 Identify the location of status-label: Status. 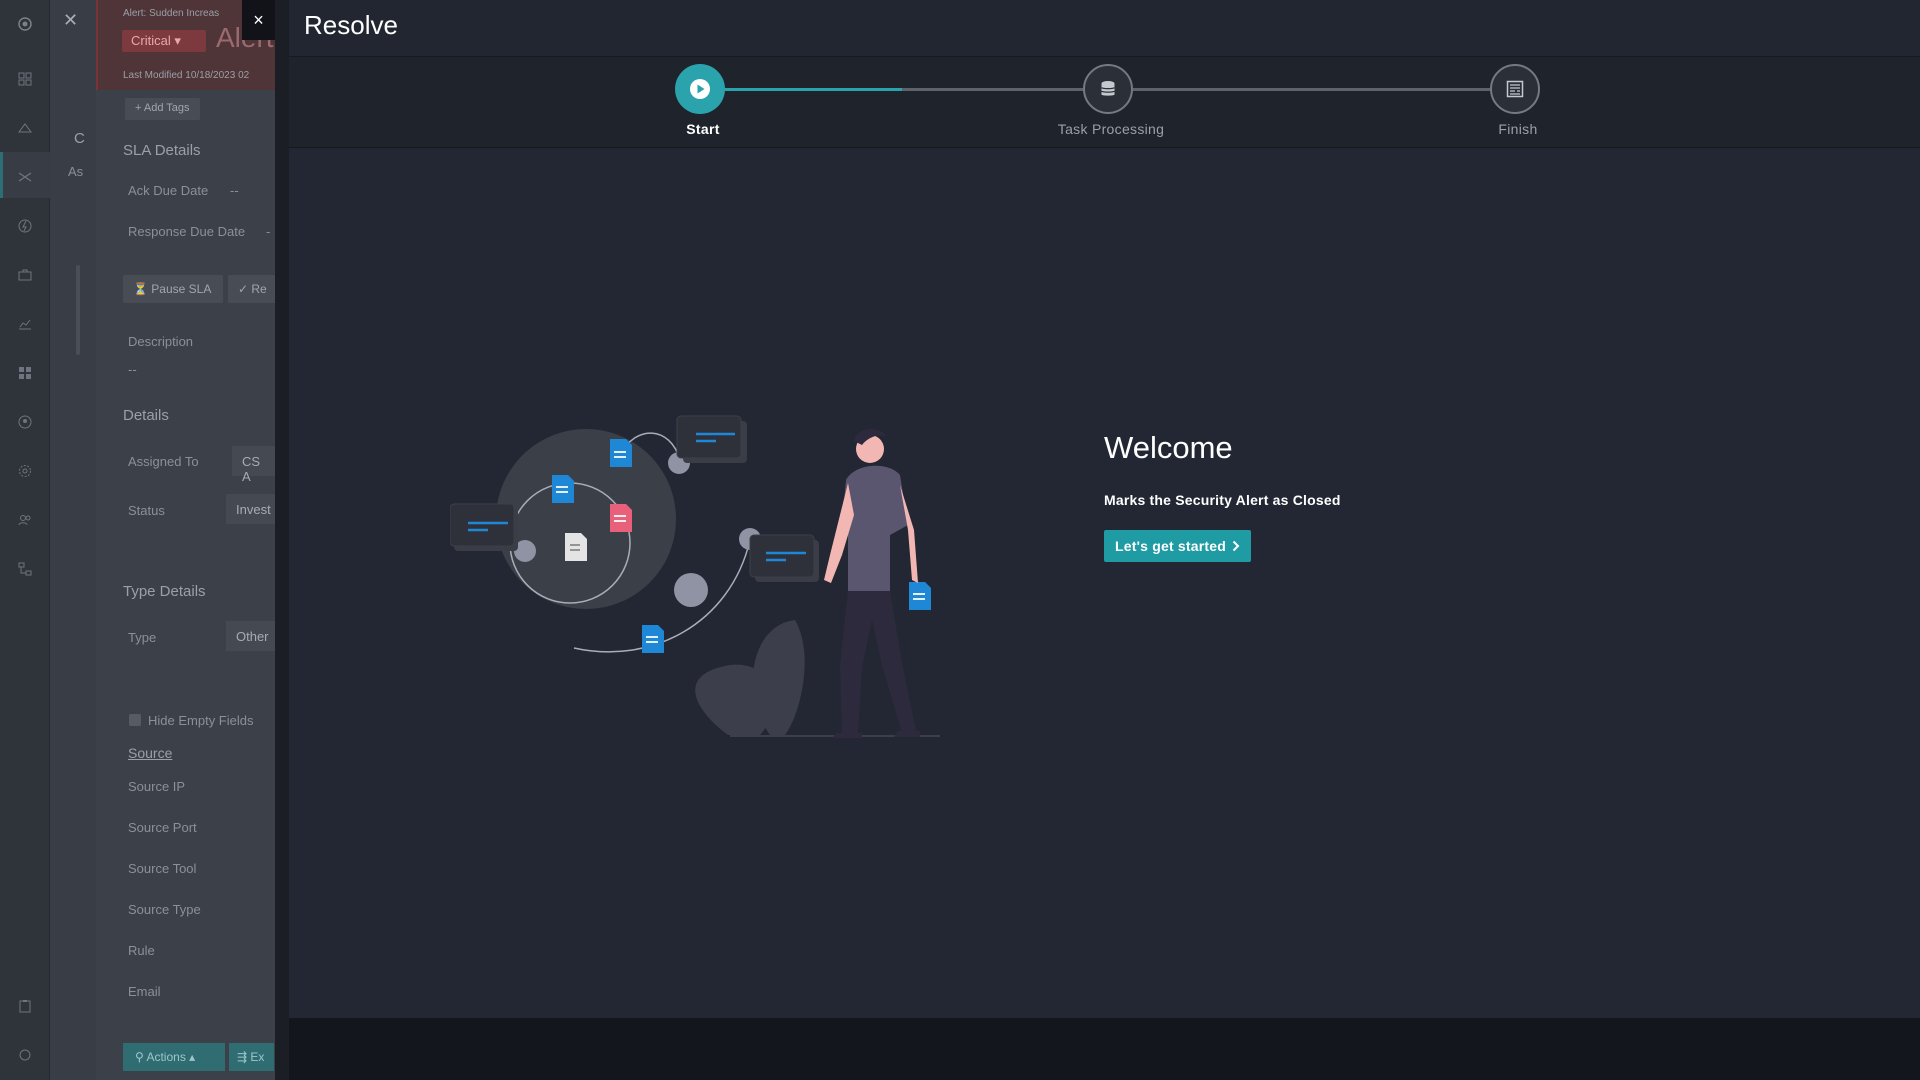
(146, 510).